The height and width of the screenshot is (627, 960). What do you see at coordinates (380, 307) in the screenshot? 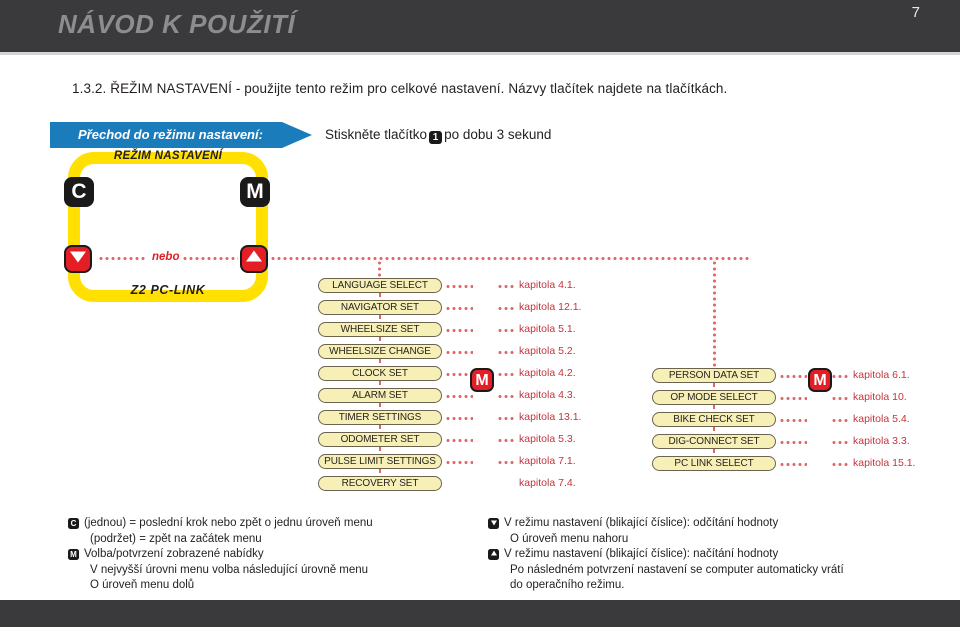
I see `menu-item-pill: NAVIGATOR SET` at bounding box center [380, 307].